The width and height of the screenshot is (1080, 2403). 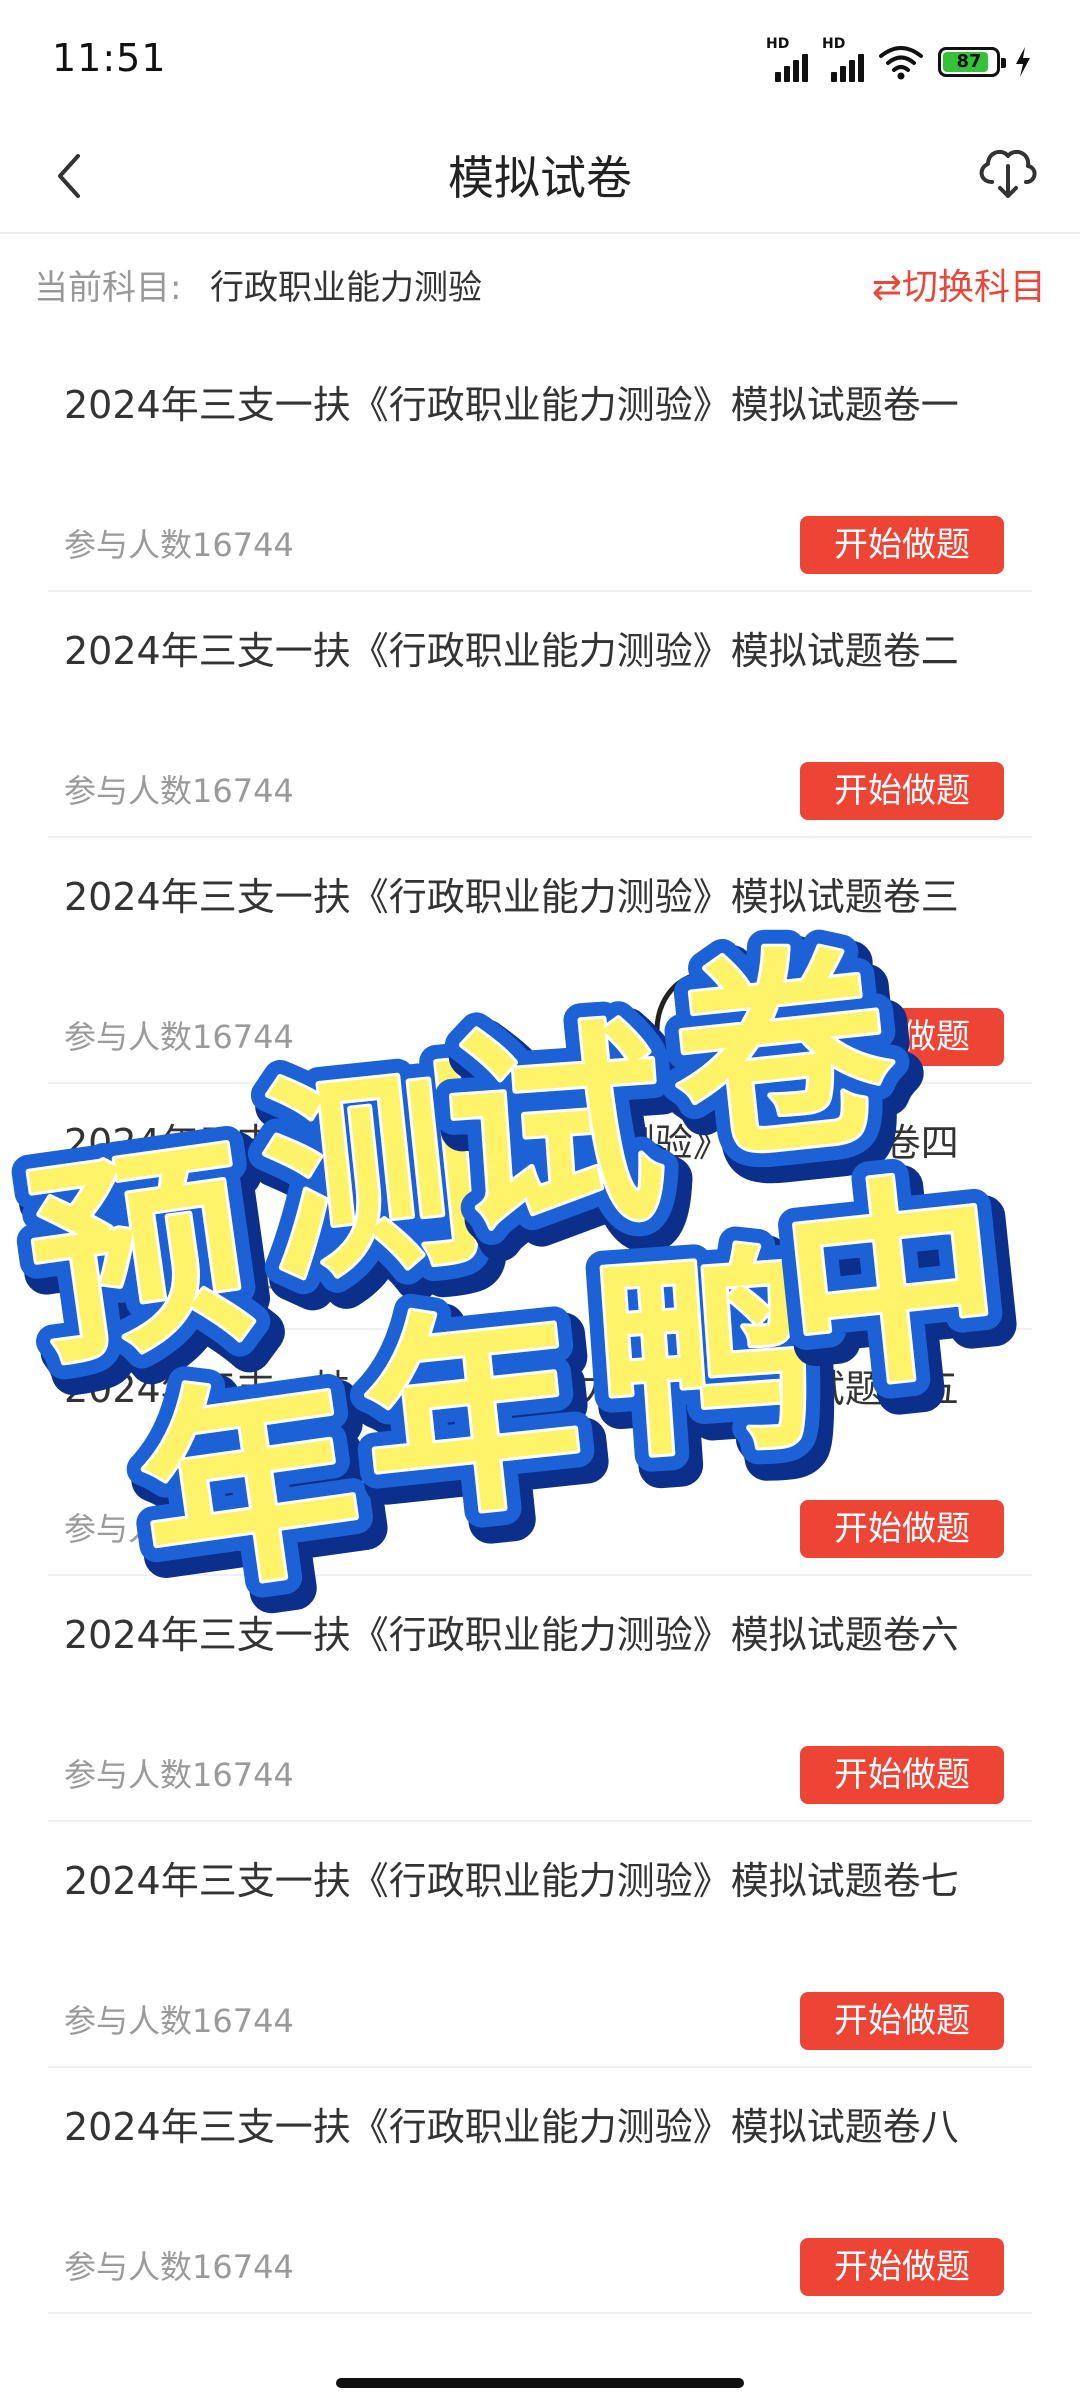 What do you see at coordinates (540, 60) in the screenshot?
I see `status-bar: 11:51 HD HD 87` at bounding box center [540, 60].